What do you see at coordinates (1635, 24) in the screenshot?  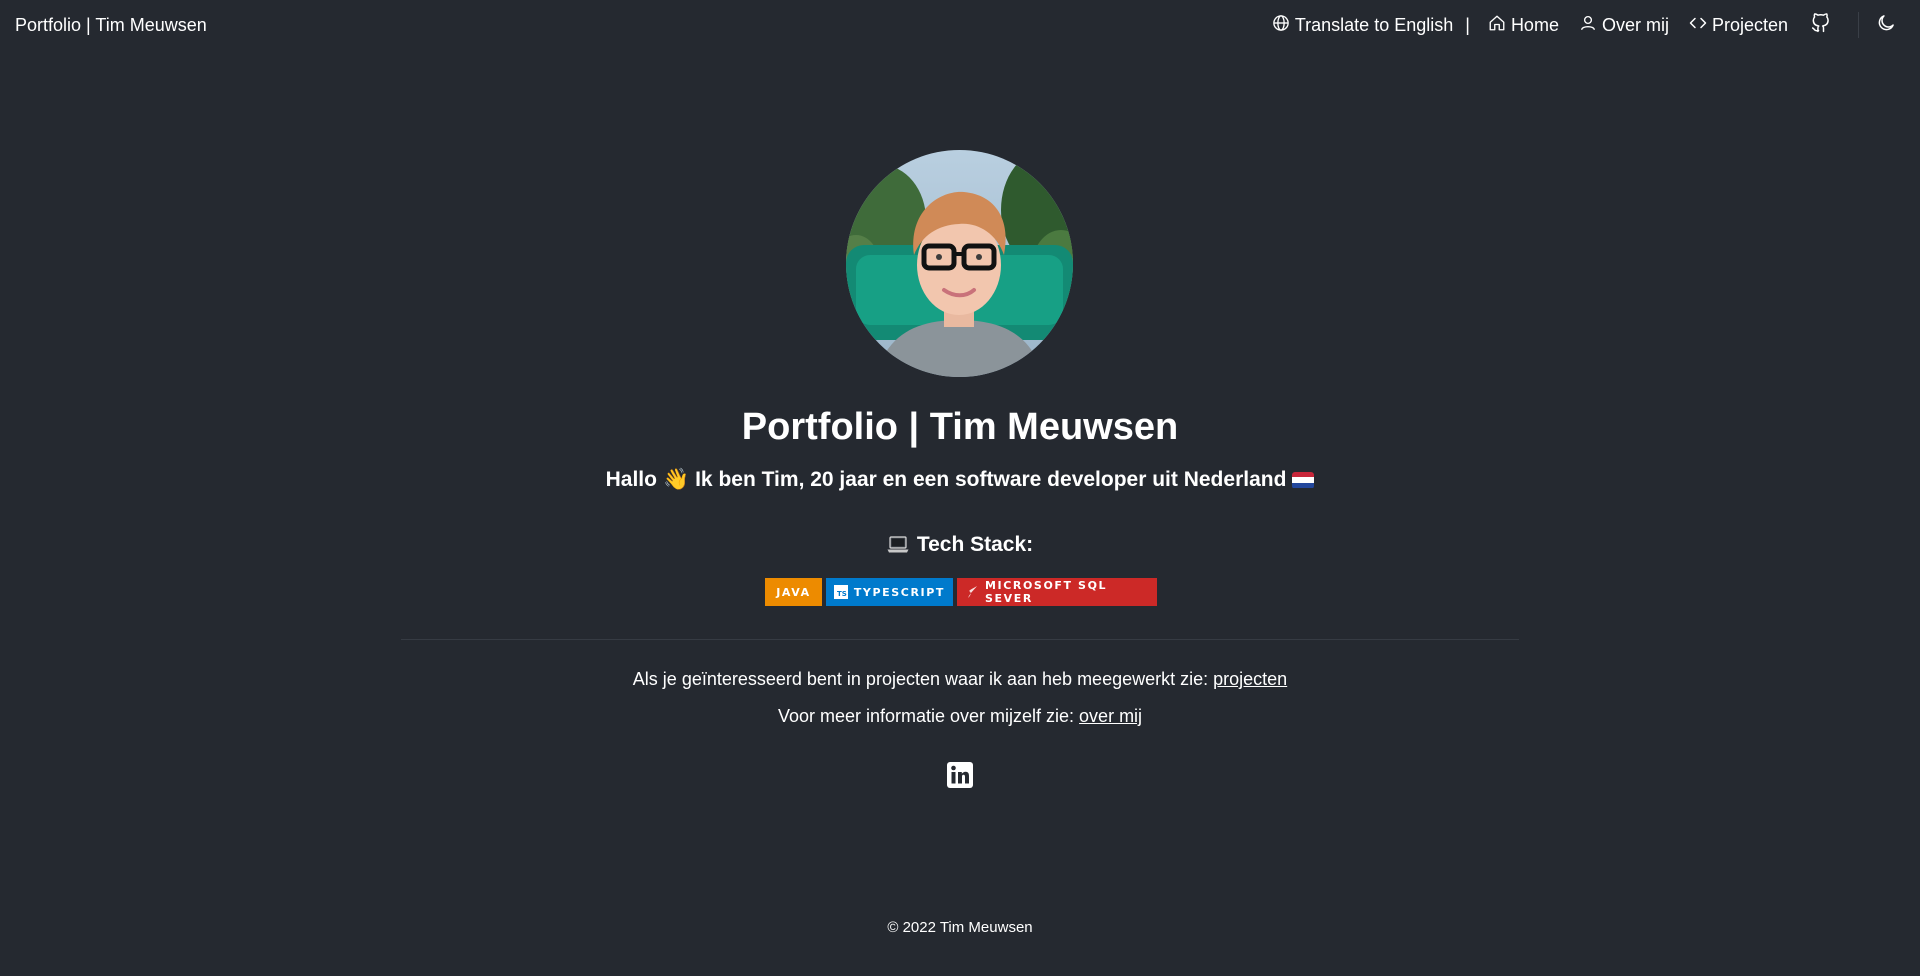 I see `nav-about-label: Over mij` at bounding box center [1635, 24].